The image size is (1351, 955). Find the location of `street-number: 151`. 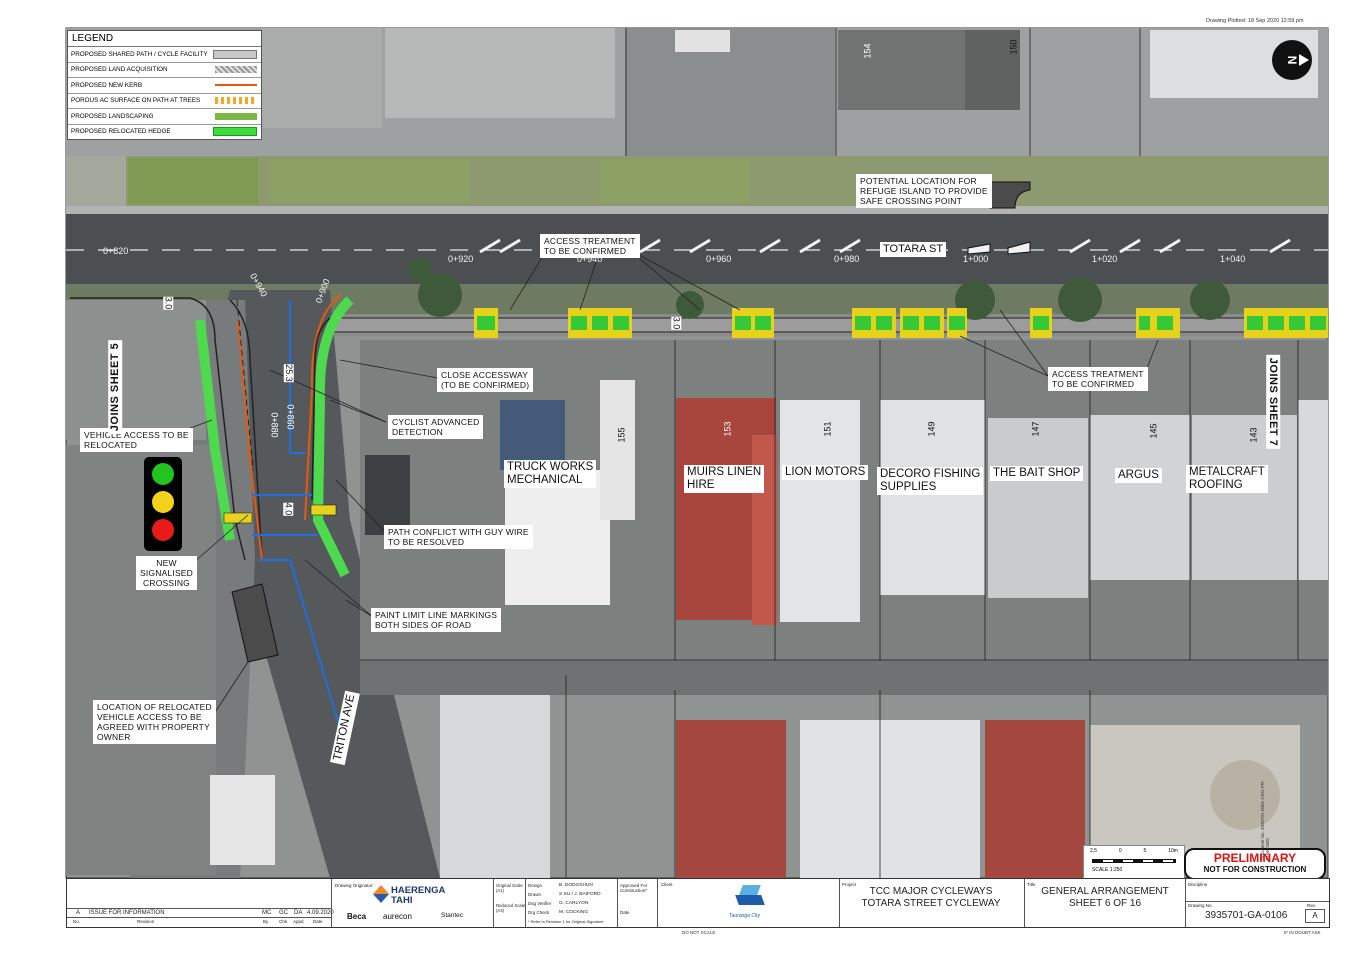

street-number: 151 is located at coordinates (827, 429).